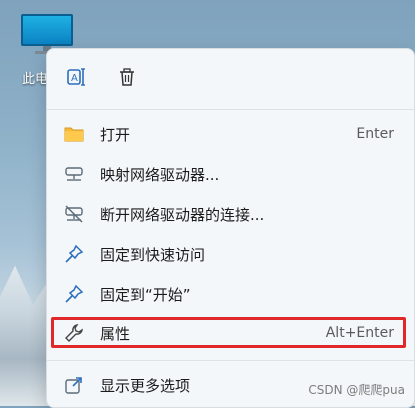 The width and height of the screenshot is (415, 408). What do you see at coordinates (47, 30) in the screenshot?
I see `monitor-icon` at bounding box center [47, 30].